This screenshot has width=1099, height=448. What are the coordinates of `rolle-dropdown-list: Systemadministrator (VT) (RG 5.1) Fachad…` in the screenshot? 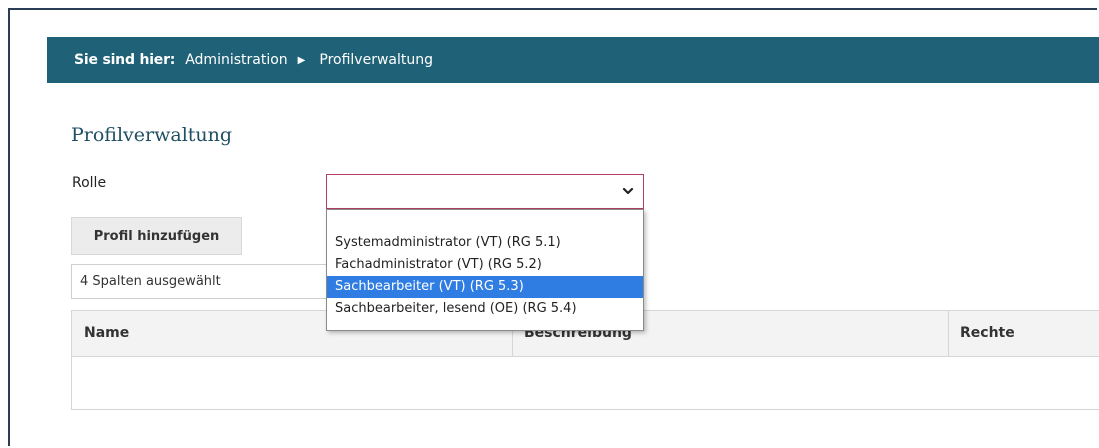 It's located at (485, 270).